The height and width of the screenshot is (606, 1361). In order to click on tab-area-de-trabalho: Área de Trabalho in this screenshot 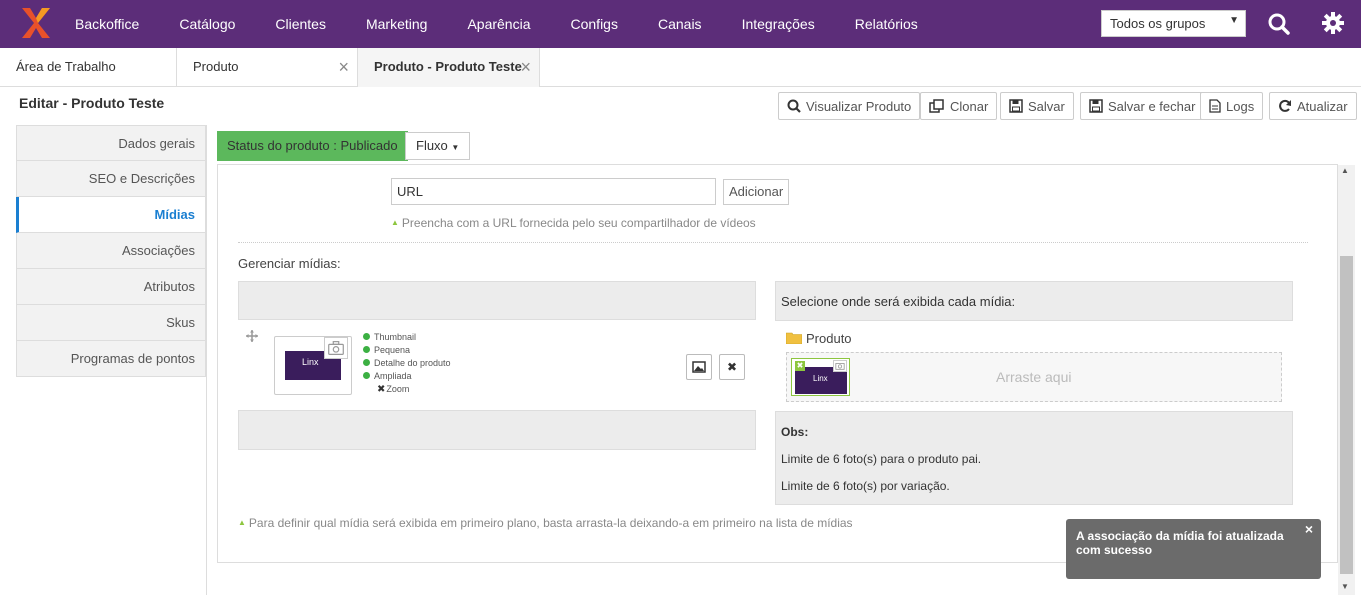, I will do `click(88, 67)`.